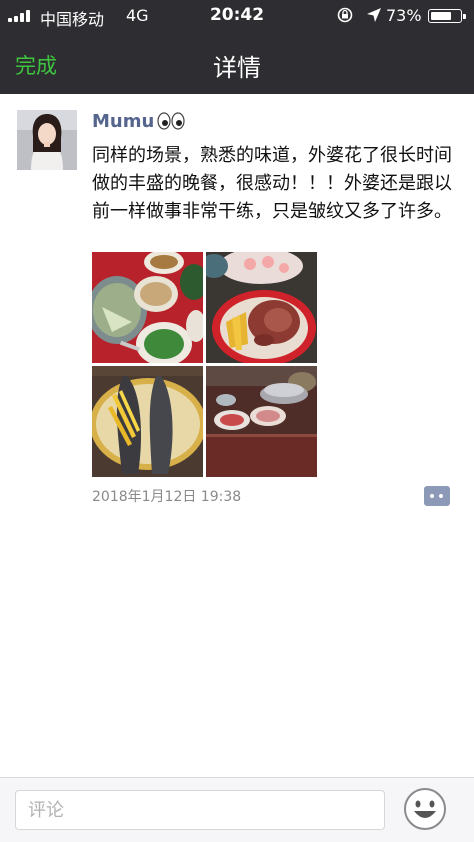 Image resolution: width=474 pixels, height=842 pixels. Describe the element at coordinates (447, 16) in the screenshot. I see `battery-icon` at that location.